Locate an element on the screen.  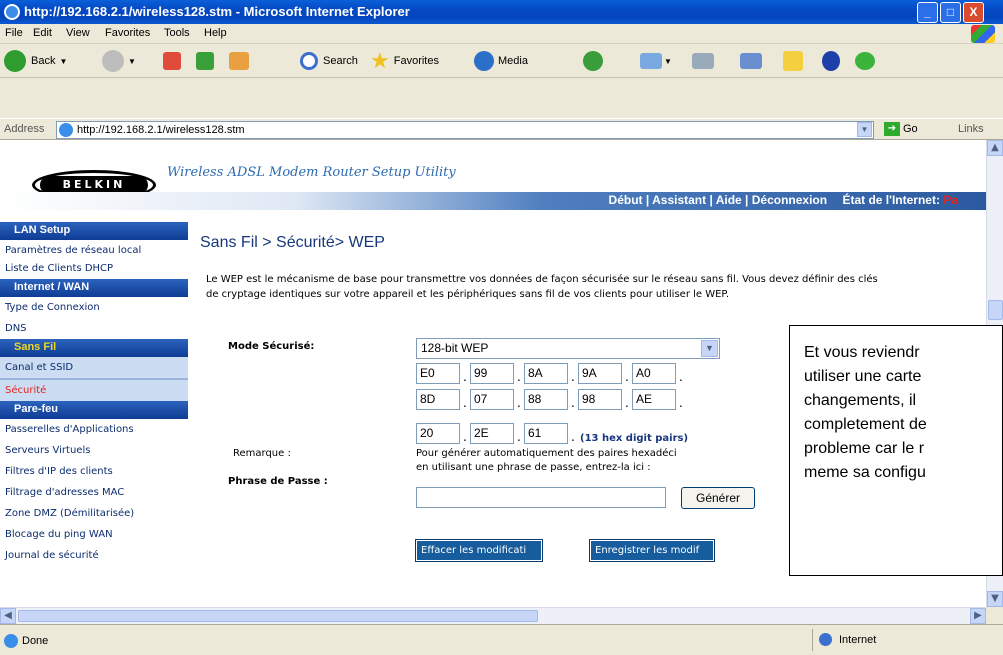
menu-tools: Tools is located at coordinates (177, 33).